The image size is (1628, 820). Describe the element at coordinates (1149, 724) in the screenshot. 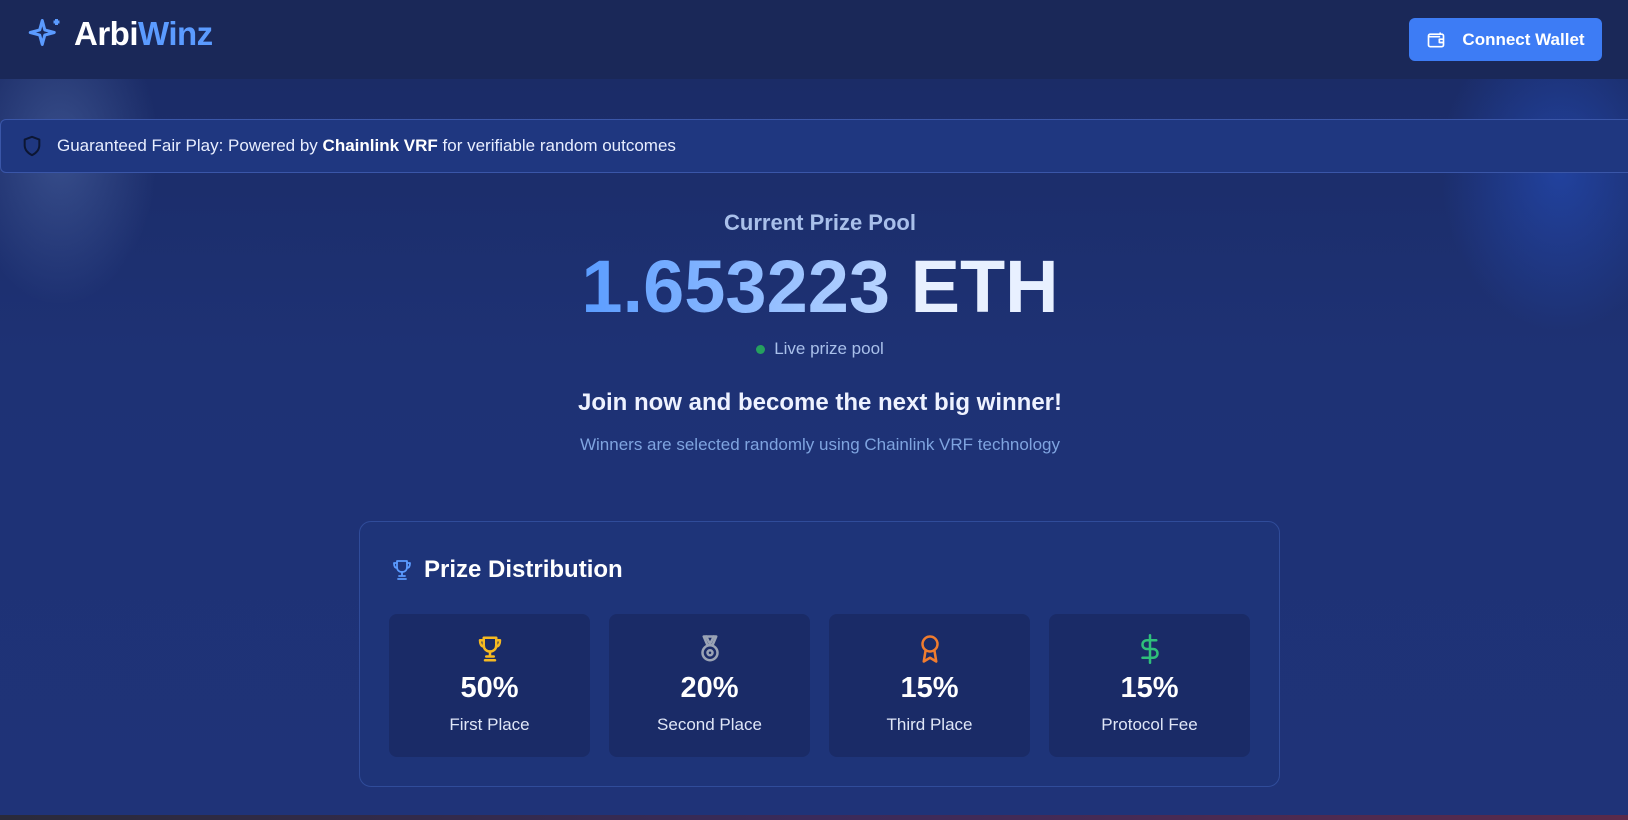

I see `tile-label: Protocol Fee` at that location.